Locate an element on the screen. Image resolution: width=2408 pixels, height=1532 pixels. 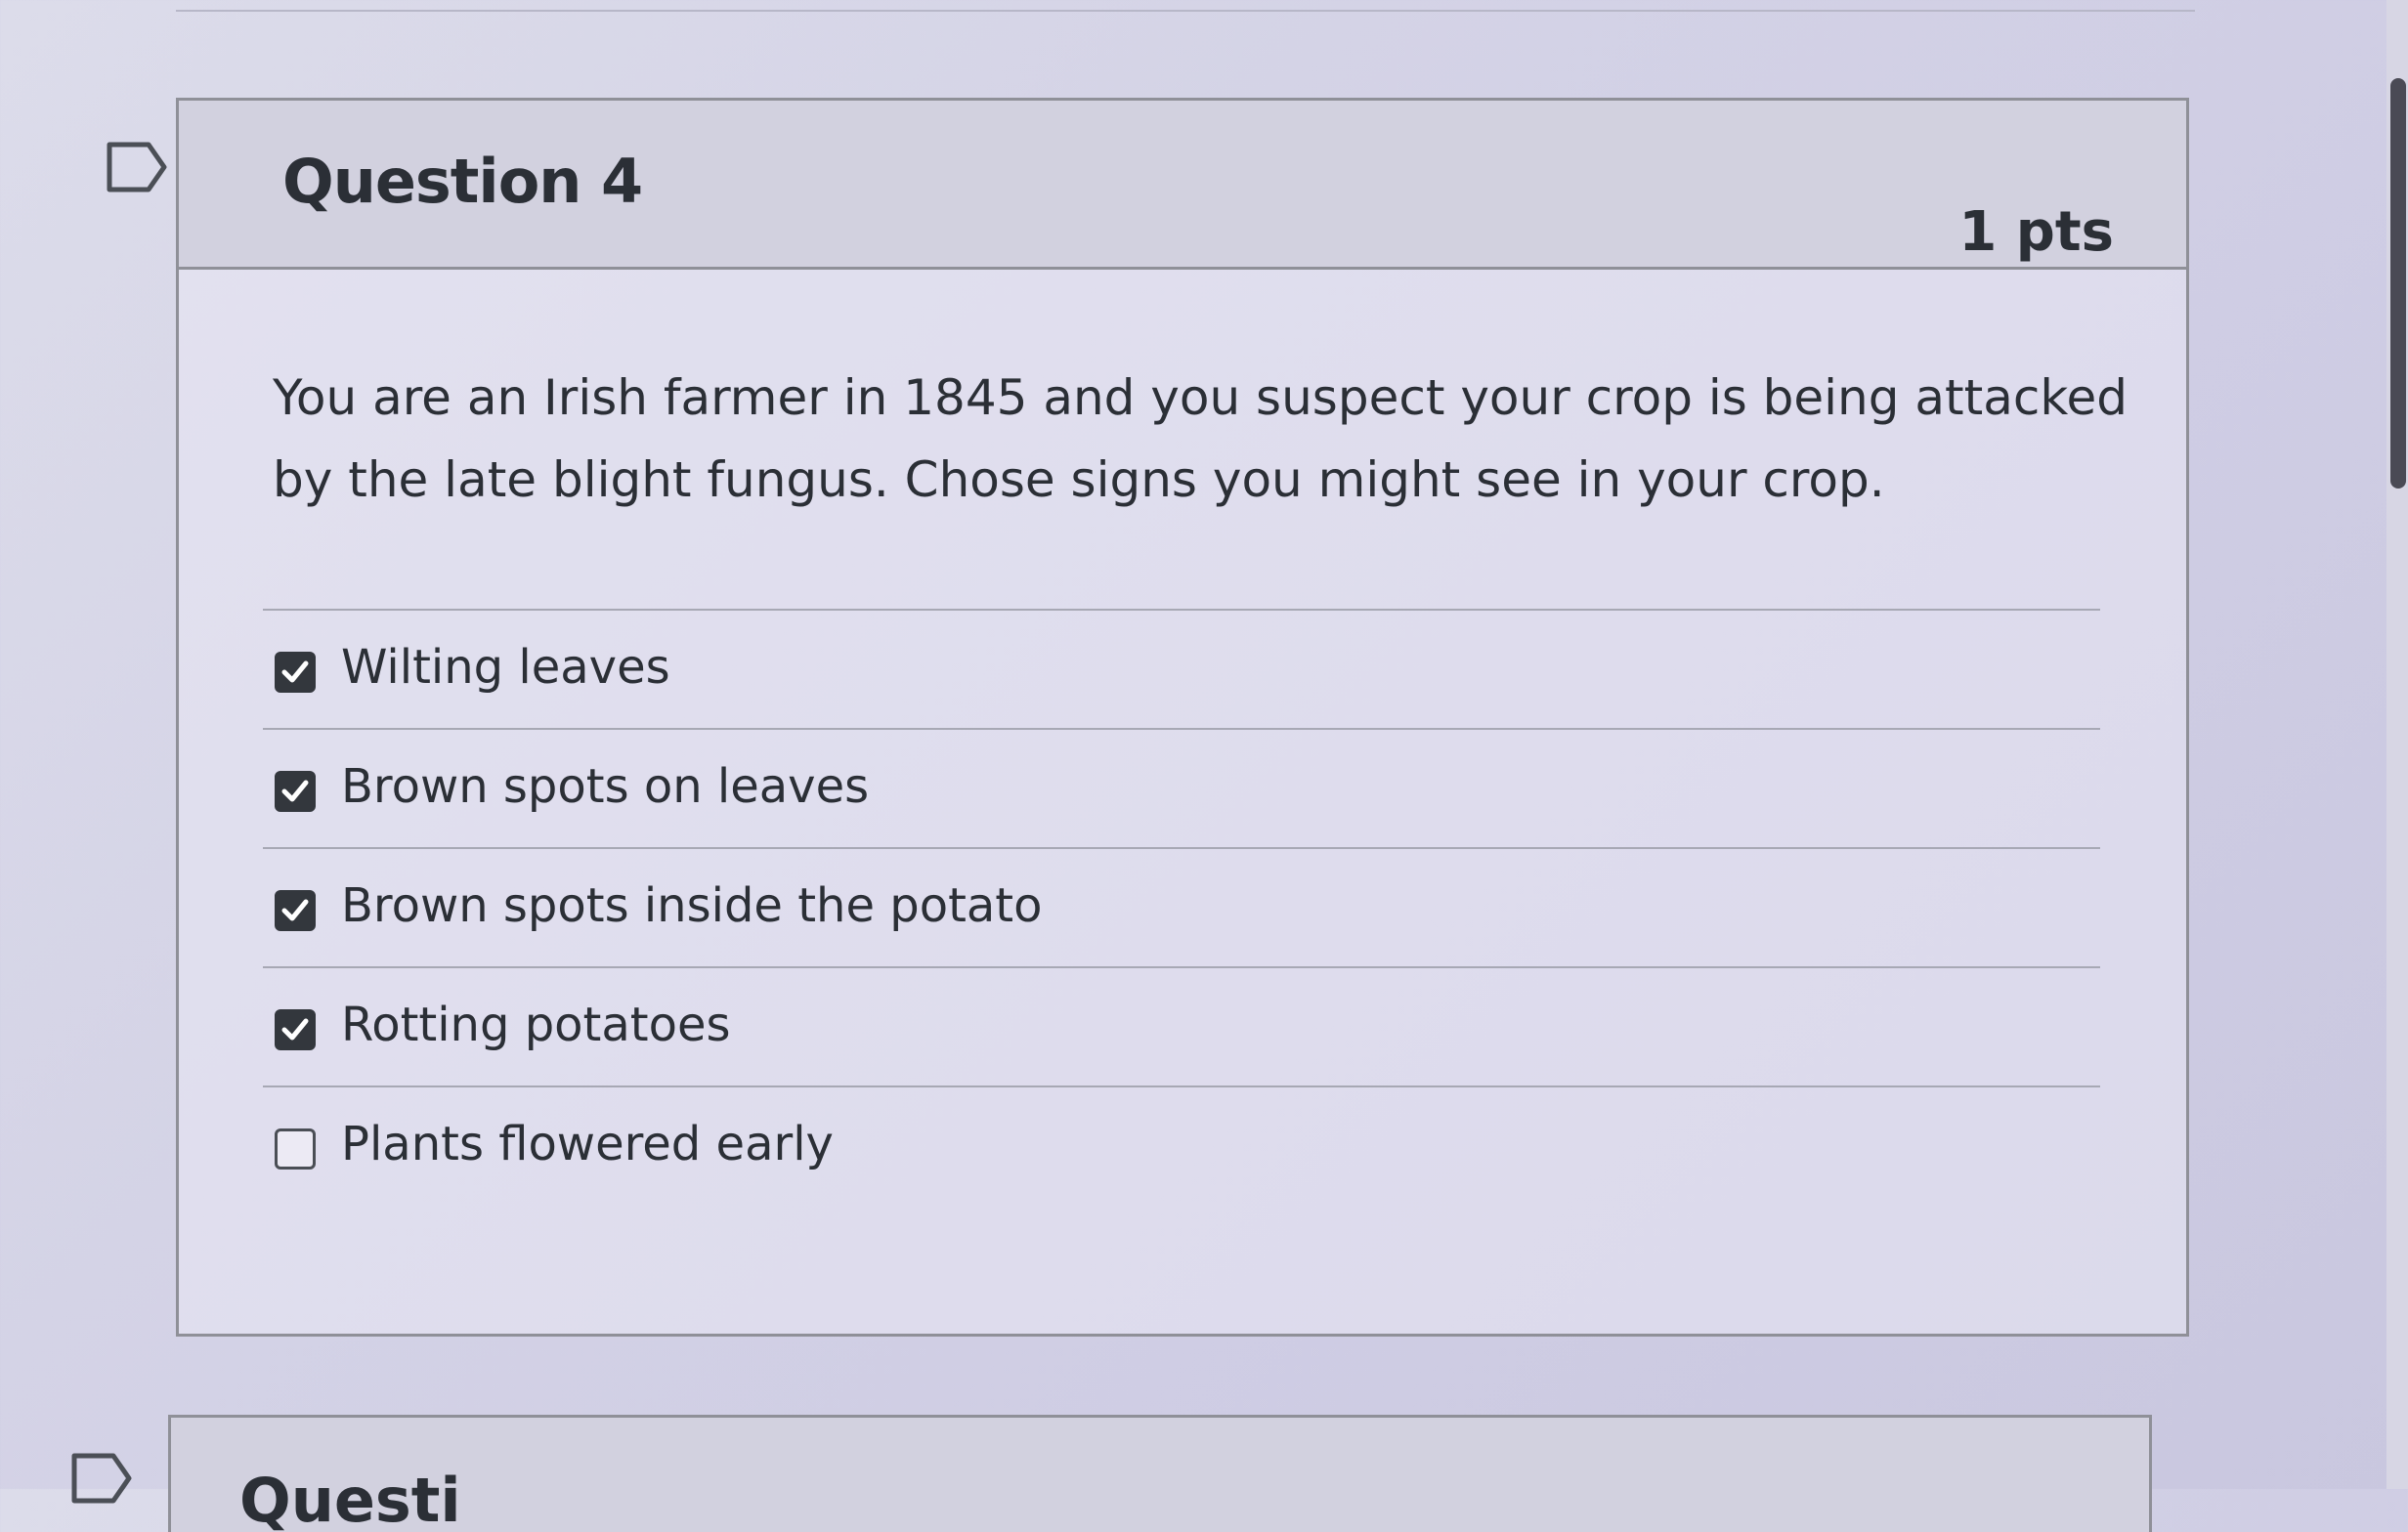
flag-next-question-icon is located at coordinates (101, 1478).